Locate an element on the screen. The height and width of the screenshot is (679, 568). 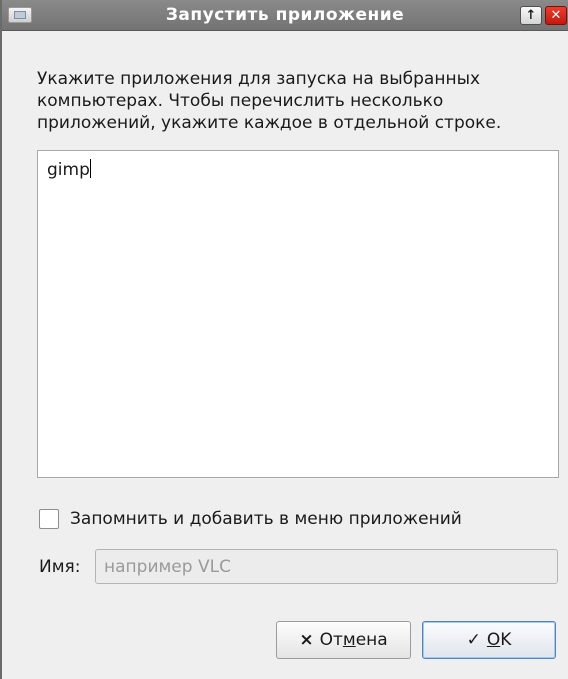
ok-button: ✓ OK is located at coordinates (489, 640).